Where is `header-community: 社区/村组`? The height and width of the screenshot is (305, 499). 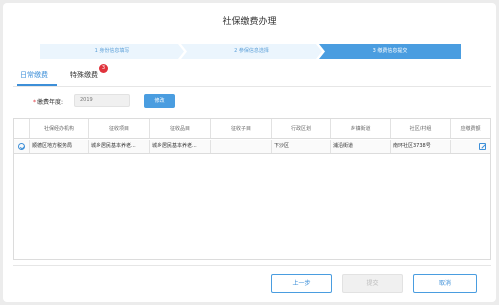
header-community: 社区/村组 is located at coordinates (421, 128).